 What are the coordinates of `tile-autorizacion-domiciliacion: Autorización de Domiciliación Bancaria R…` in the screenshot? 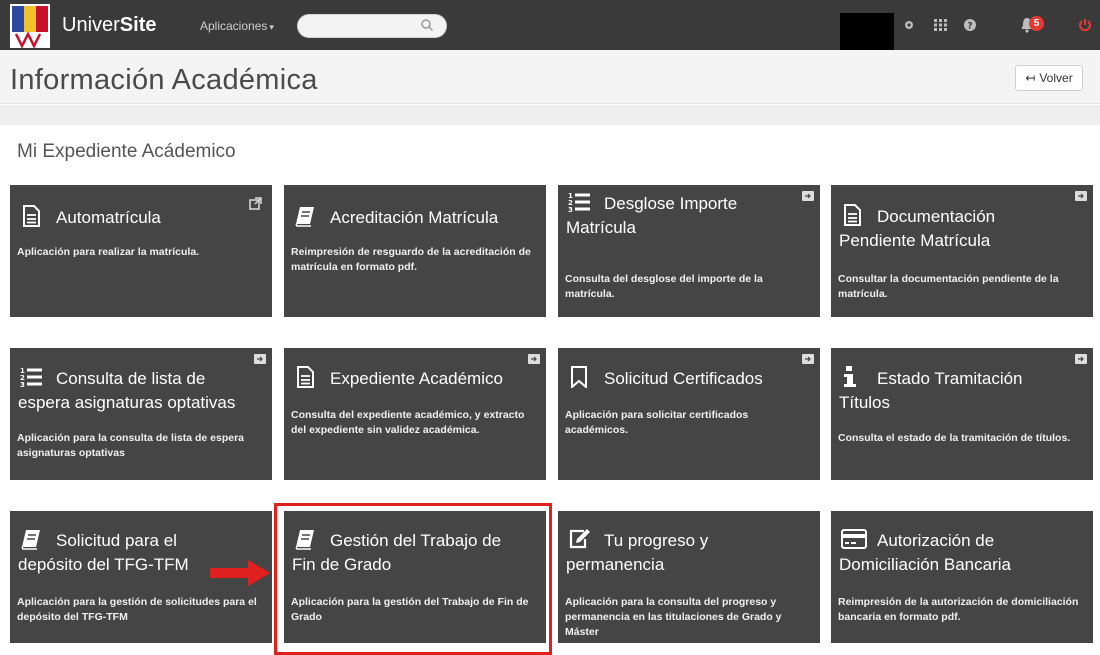 It's located at (962, 577).